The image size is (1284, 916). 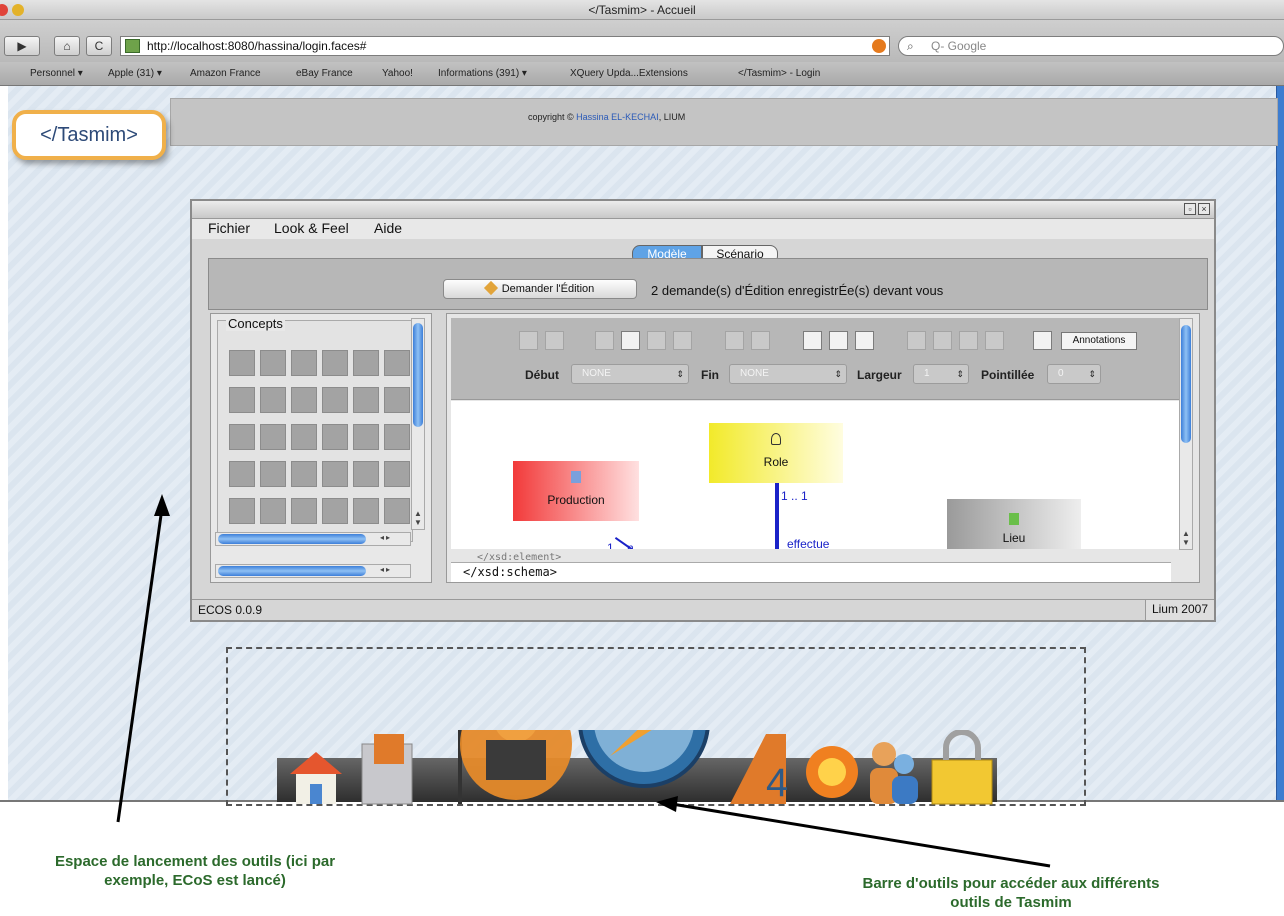 I want to click on left-arrow-head, so click(x=162, y=505).